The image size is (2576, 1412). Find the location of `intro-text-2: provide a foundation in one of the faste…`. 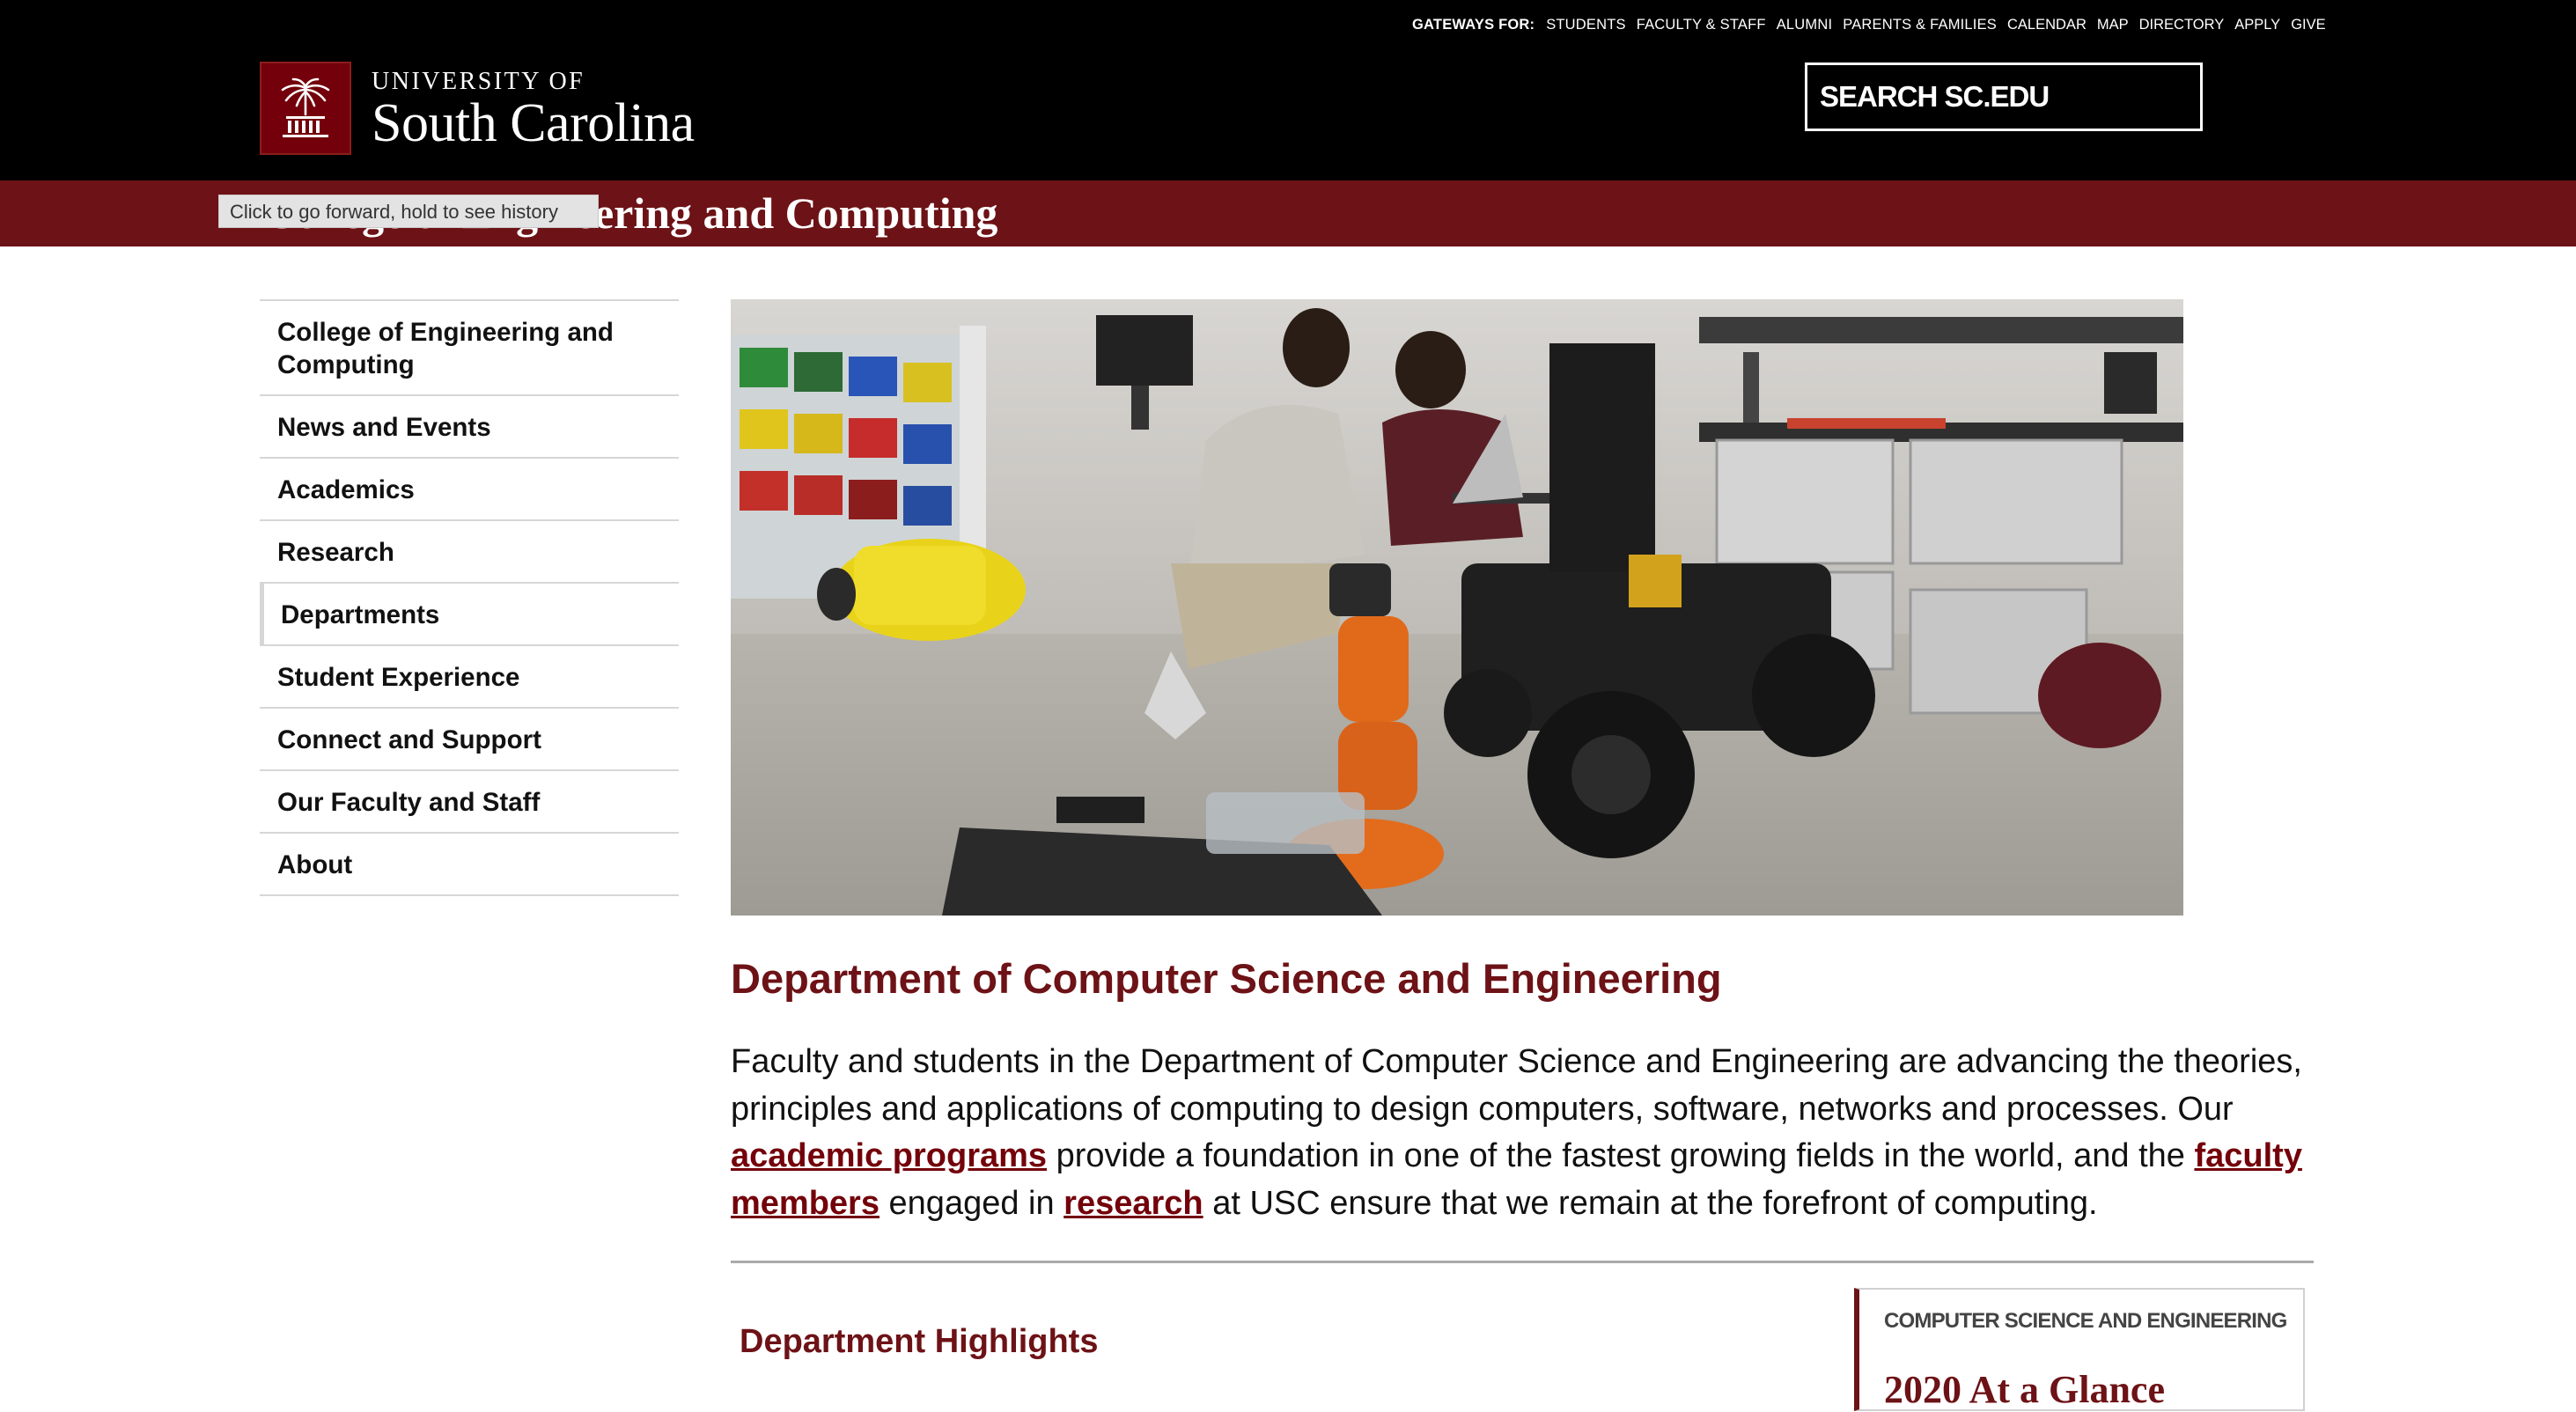

intro-text-2: provide a foundation in one of the faste… is located at coordinates (1621, 1155).